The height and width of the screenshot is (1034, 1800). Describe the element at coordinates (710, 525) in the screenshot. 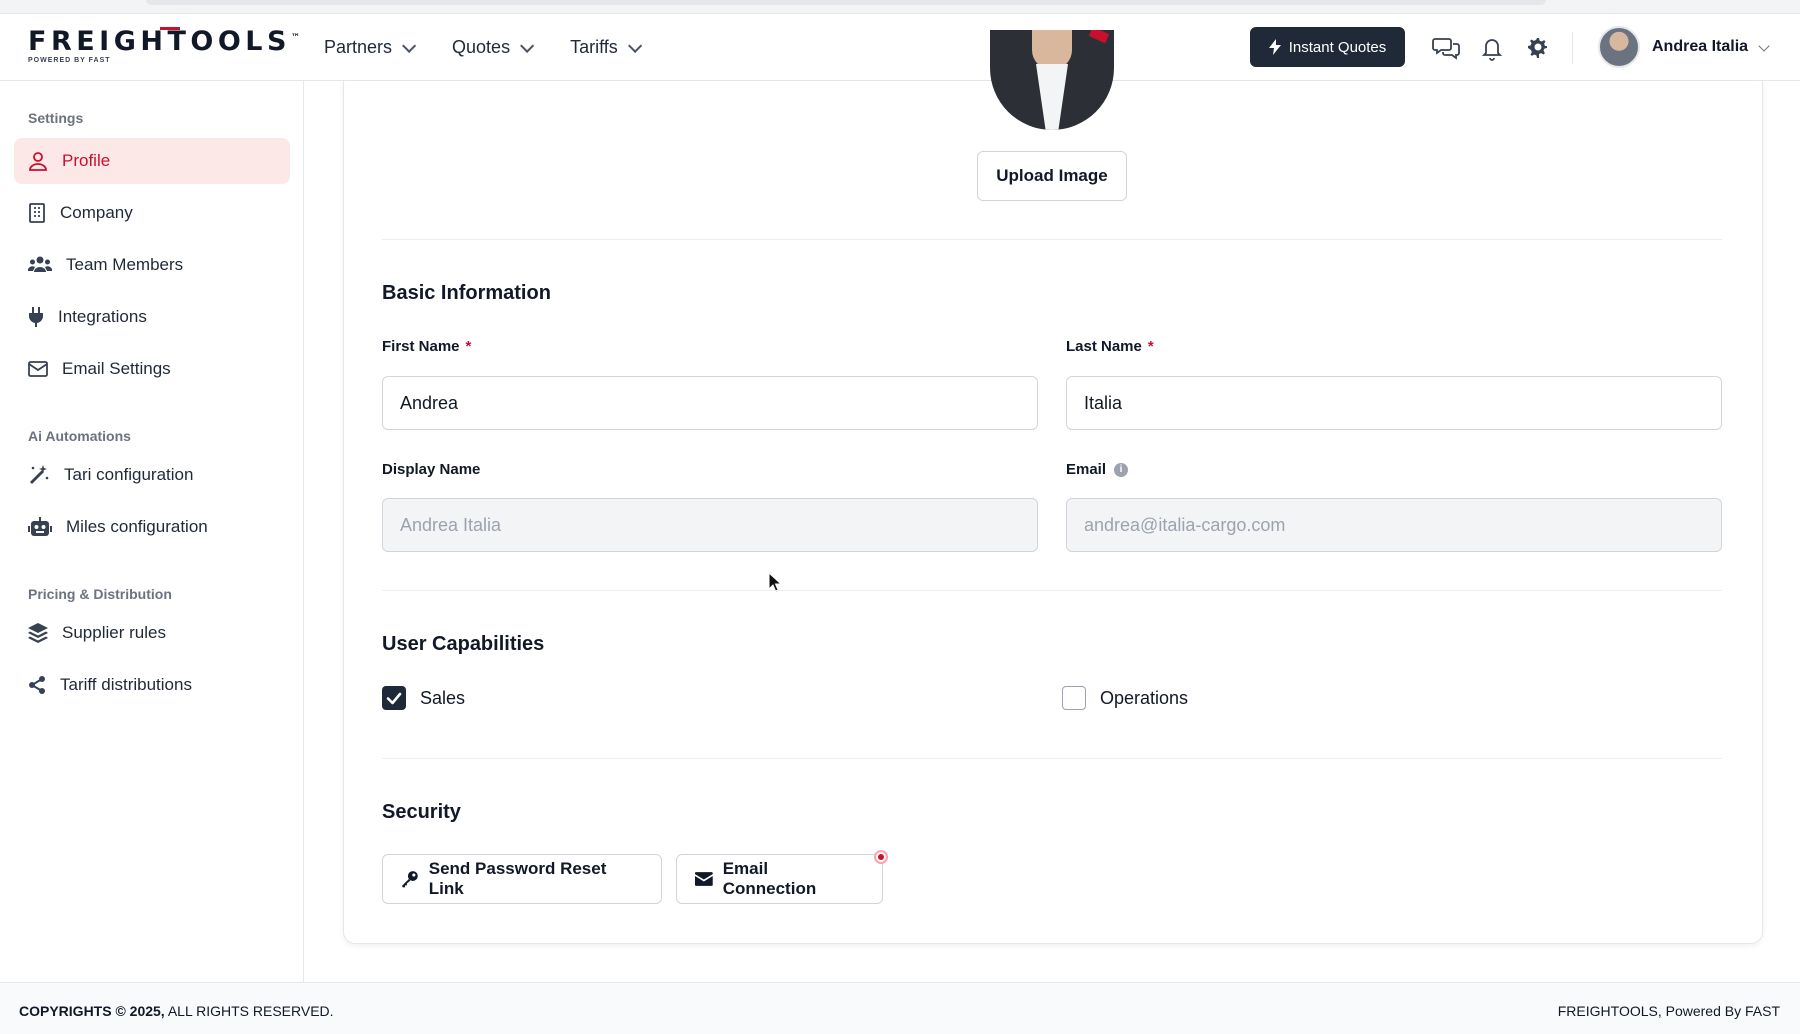

I see `display-name-input: Andrea Italia` at that location.